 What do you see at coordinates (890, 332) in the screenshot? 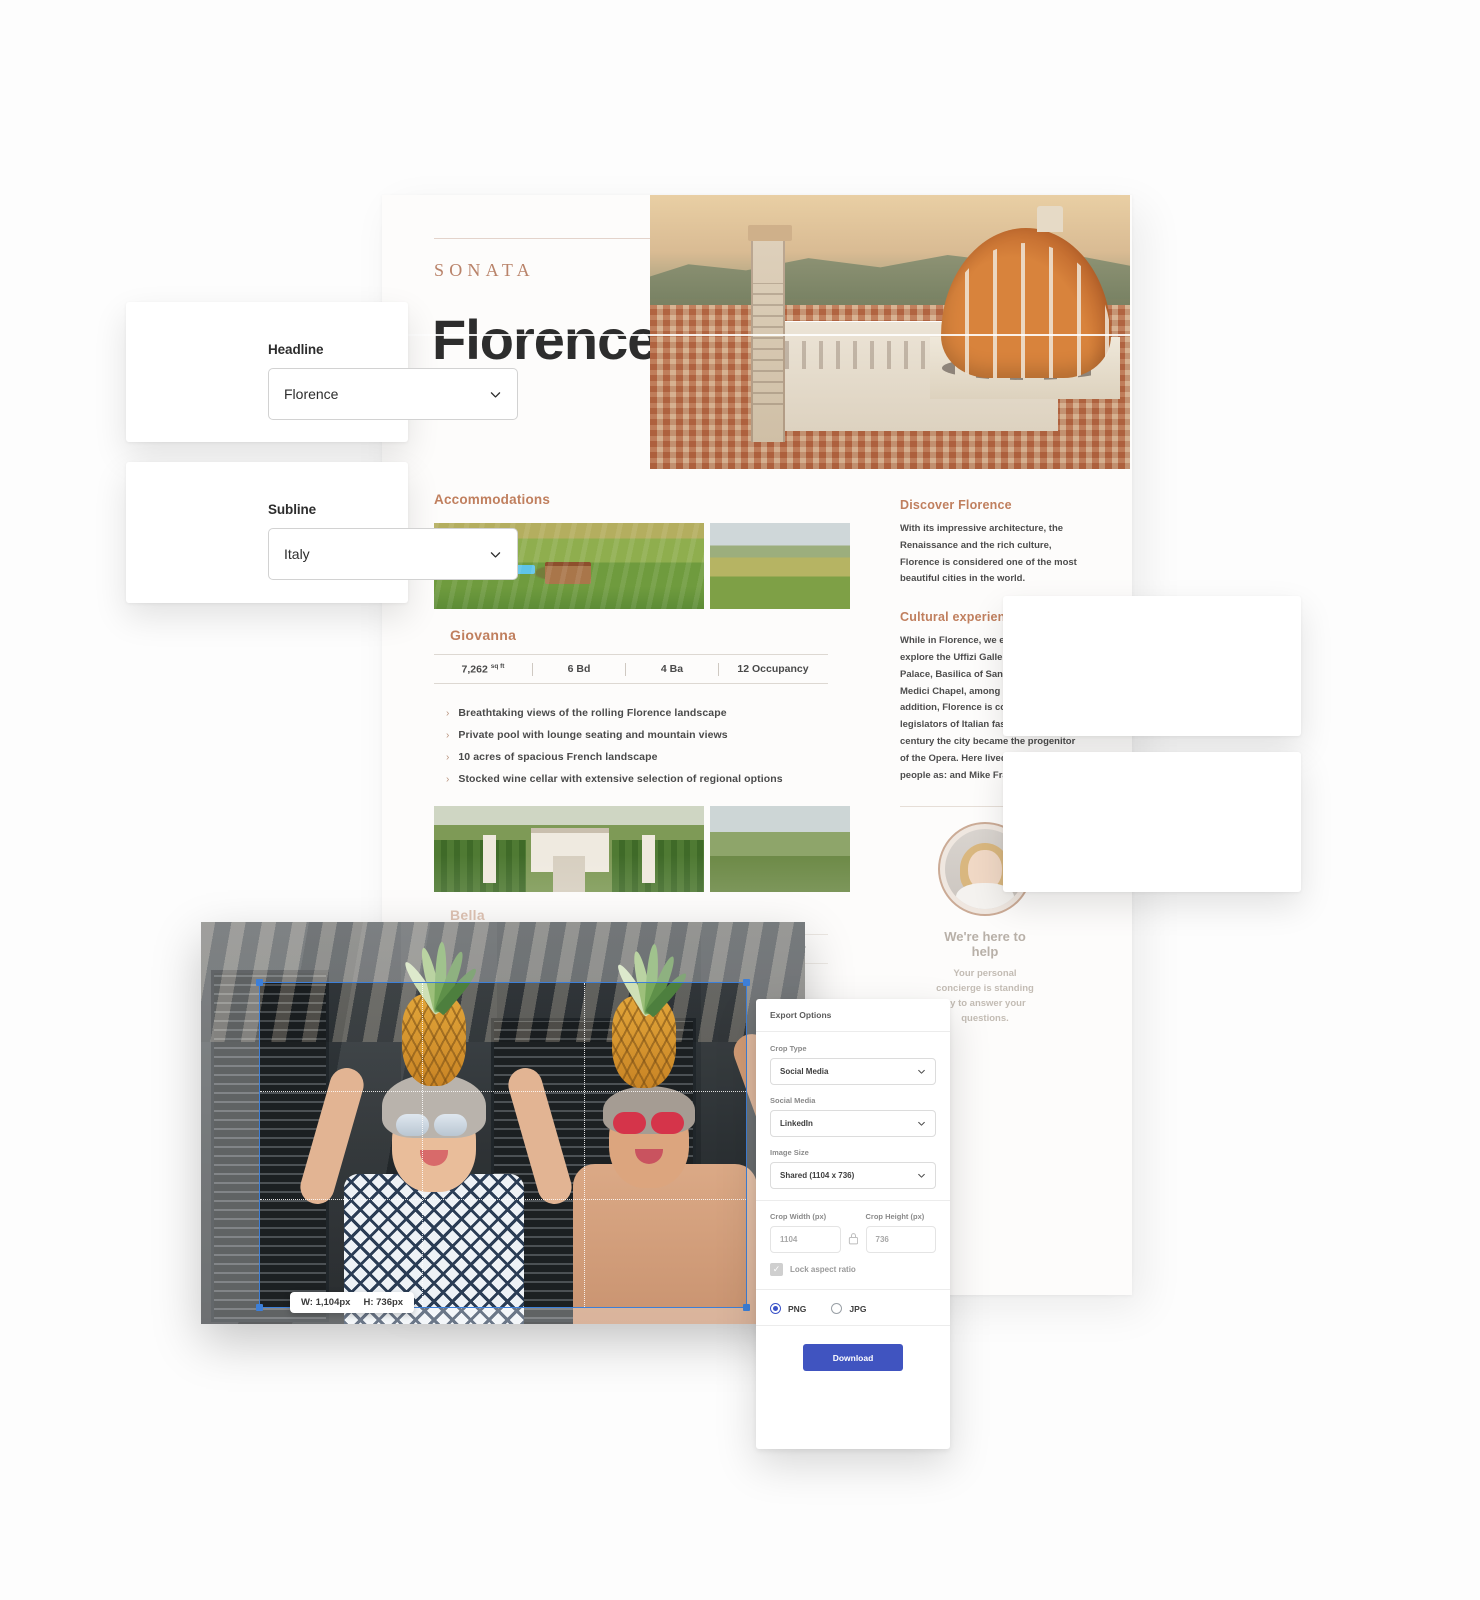
I see `hero-image-florence-duomo` at bounding box center [890, 332].